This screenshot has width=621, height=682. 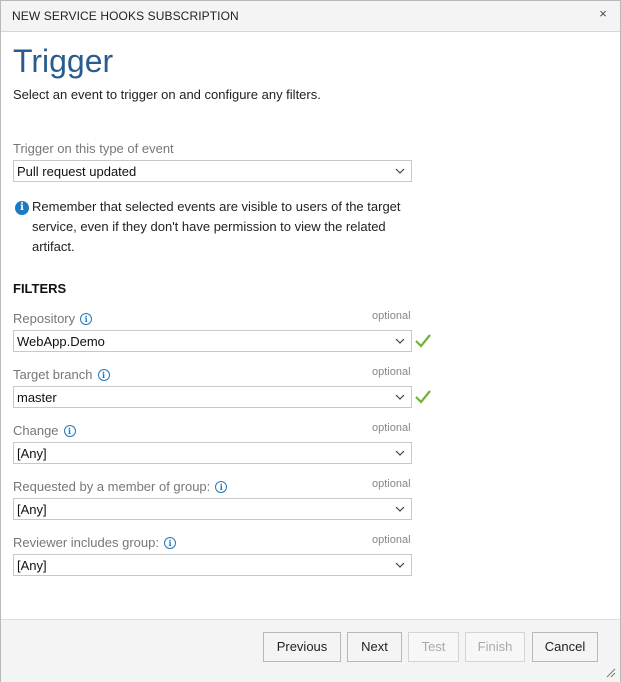 I want to click on requested-by-group-select: [Any], so click(x=212, y=509).